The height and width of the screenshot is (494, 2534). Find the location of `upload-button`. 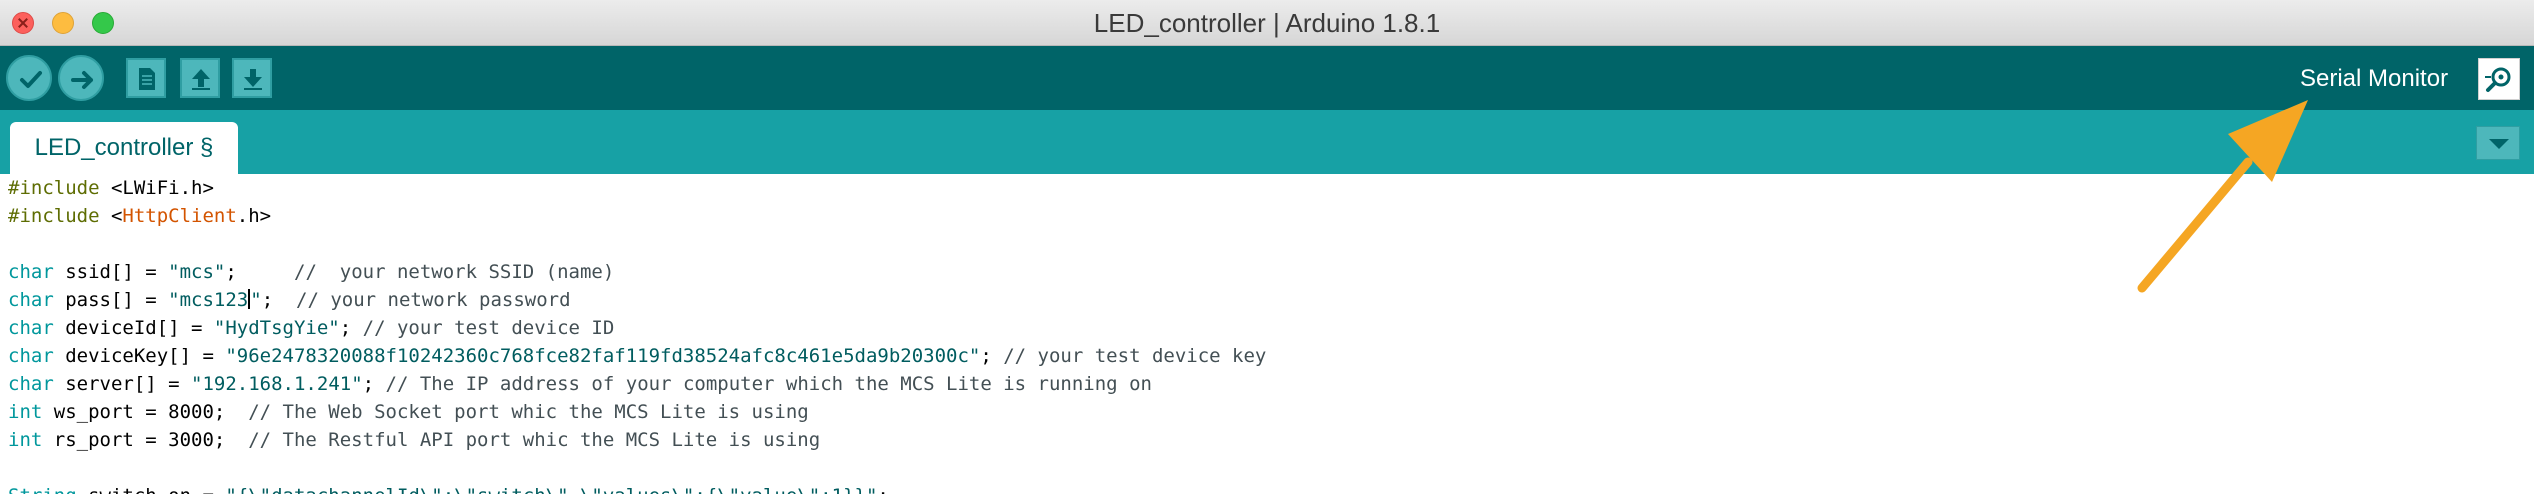

upload-button is located at coordinates (81, 78).